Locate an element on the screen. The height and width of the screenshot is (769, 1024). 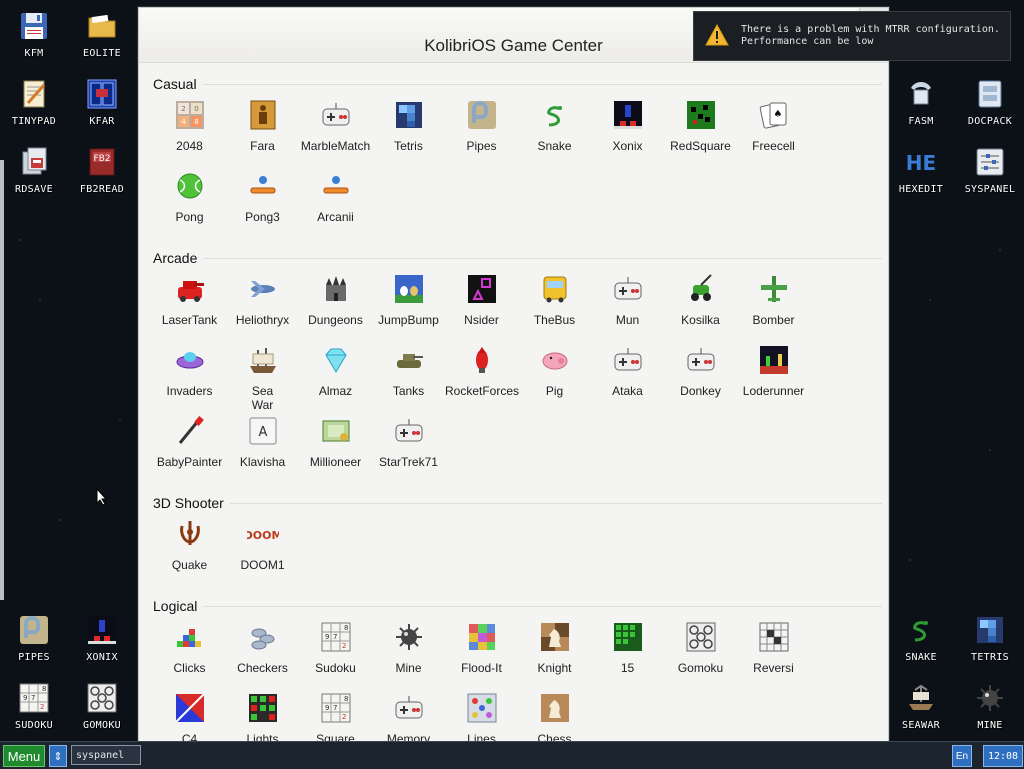
castle-icon is located at coordinates (336, 289).